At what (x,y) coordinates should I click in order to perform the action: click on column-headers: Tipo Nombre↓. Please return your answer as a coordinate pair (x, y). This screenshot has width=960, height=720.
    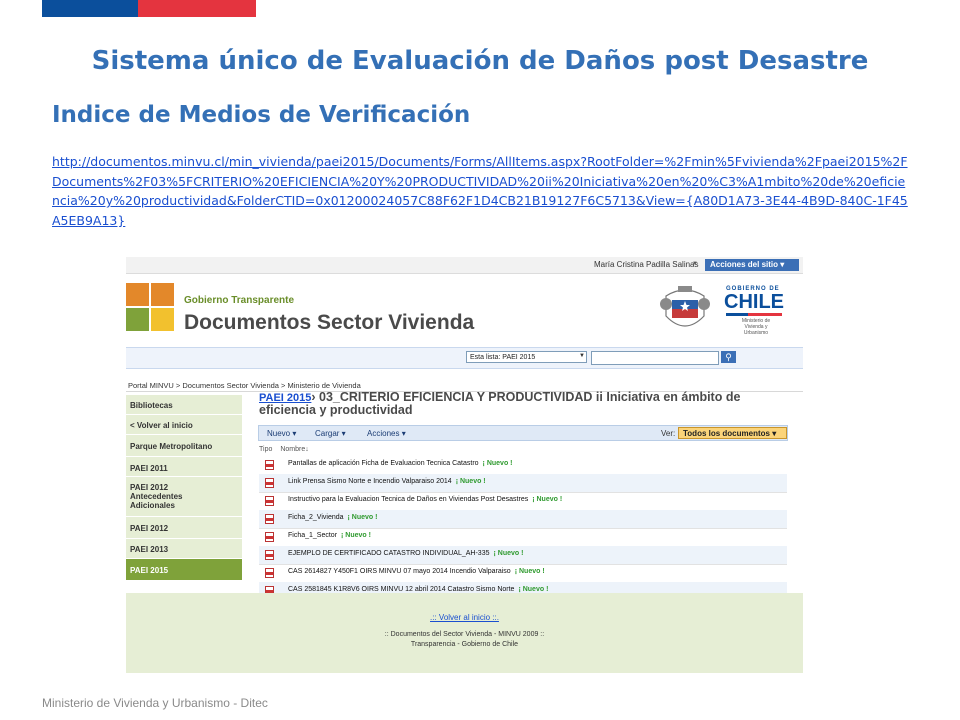
    Looking at the image, I should click on (284, 449).